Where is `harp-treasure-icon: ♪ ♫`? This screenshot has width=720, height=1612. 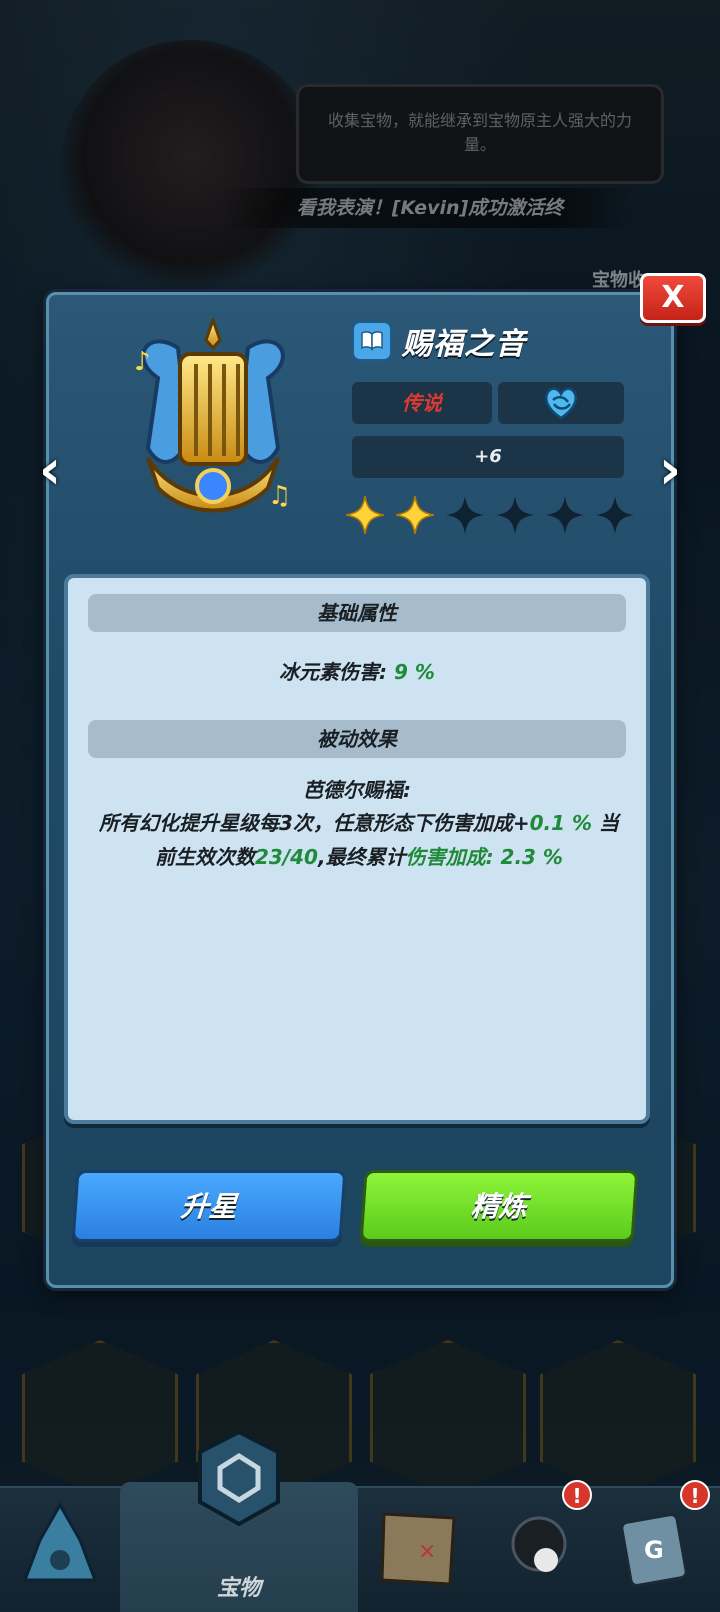 harp-treasure-icon: ♪ ♫ is located at coordinates (212, 415).